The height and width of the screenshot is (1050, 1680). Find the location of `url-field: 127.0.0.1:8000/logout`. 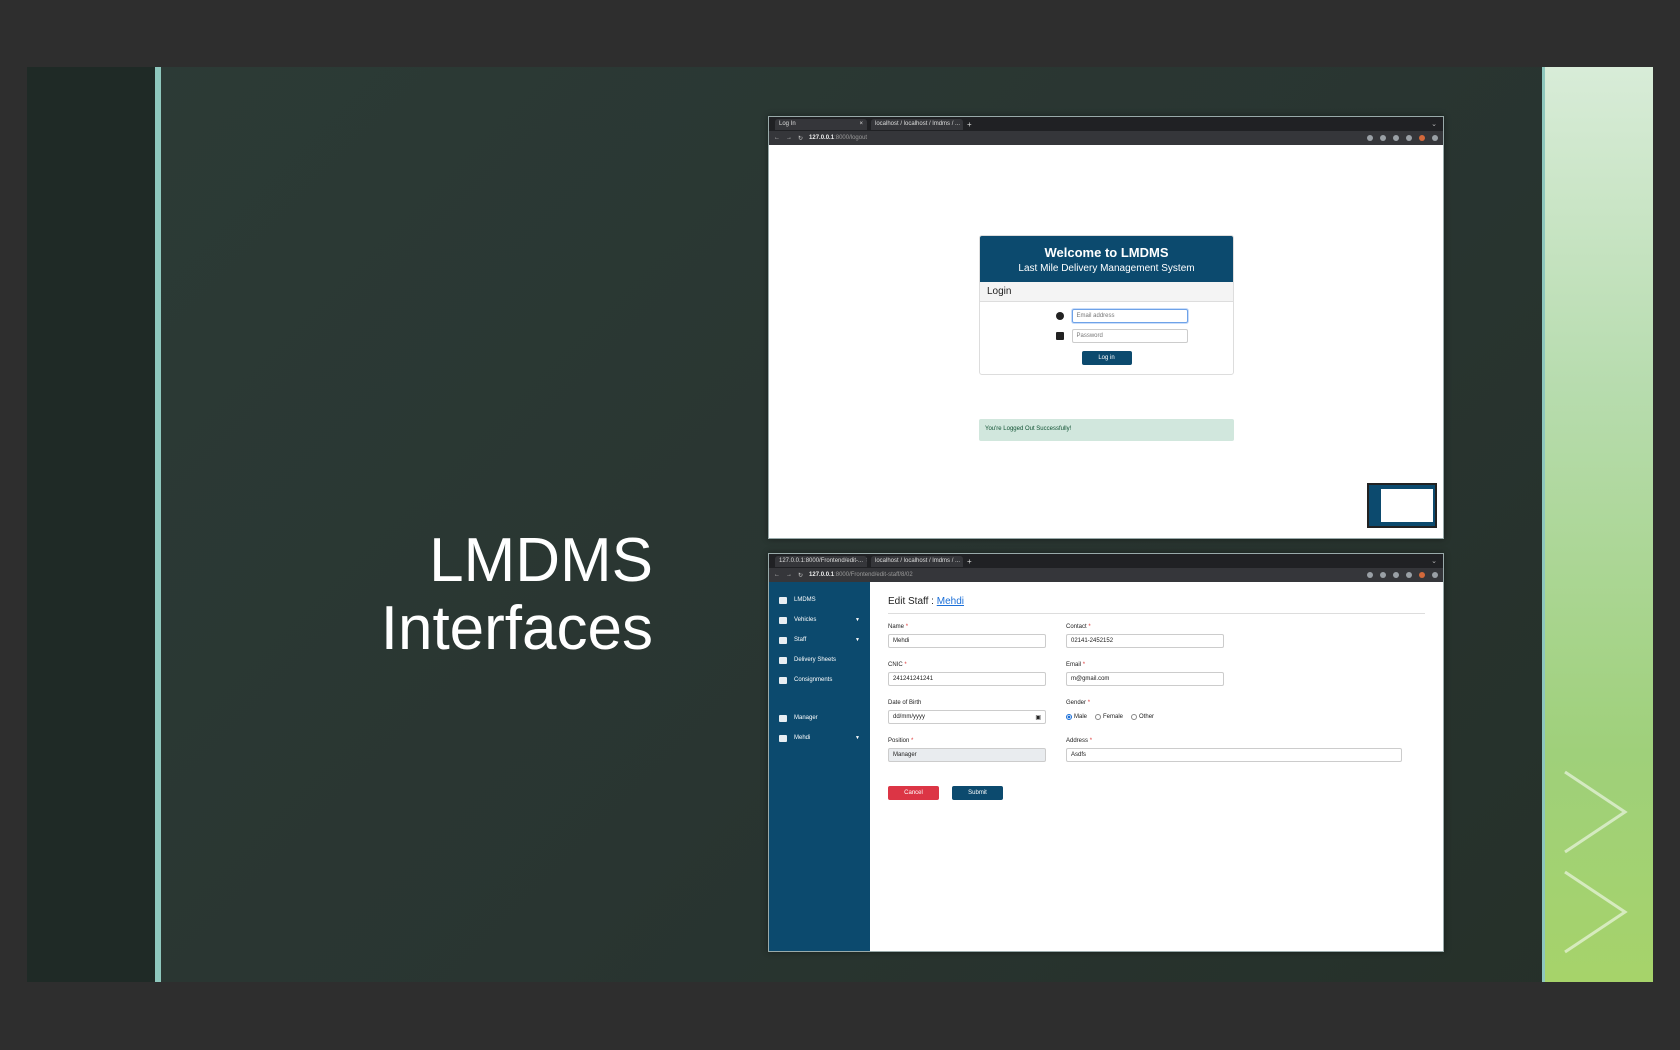

url-field: 127.0.0.1:8000/logout is located at coordinates (1085, 138).